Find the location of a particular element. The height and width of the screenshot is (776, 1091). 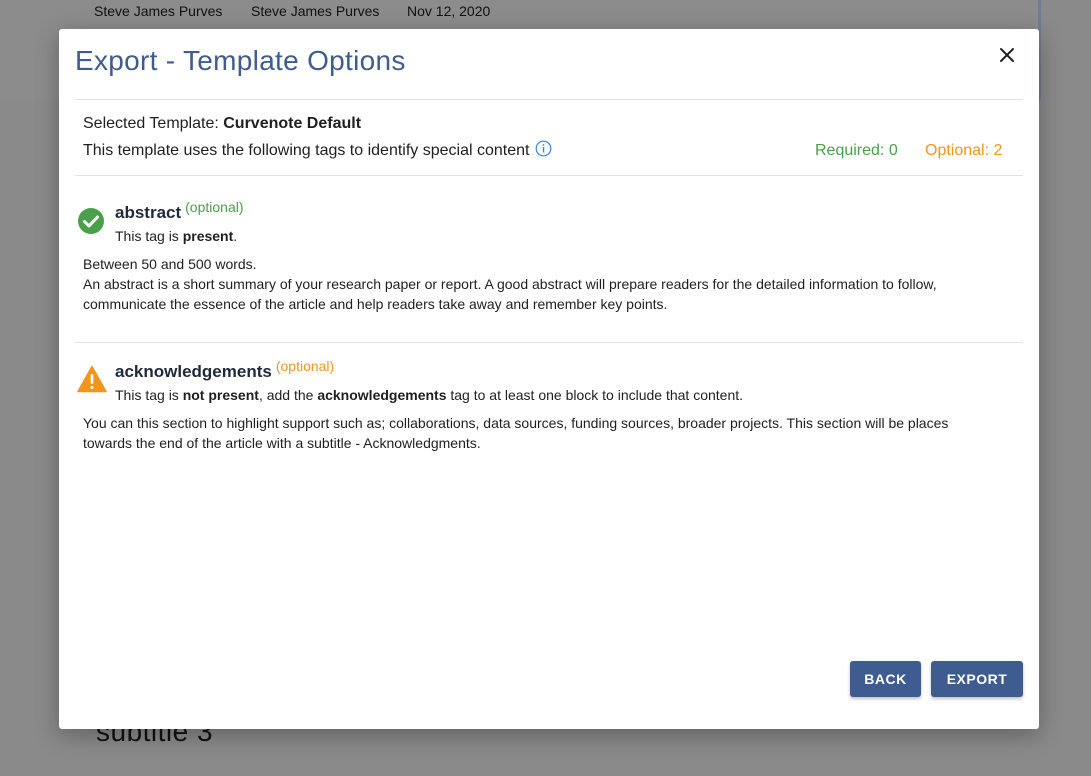

export-button: EXPORT is located at coordinates (977, 679).